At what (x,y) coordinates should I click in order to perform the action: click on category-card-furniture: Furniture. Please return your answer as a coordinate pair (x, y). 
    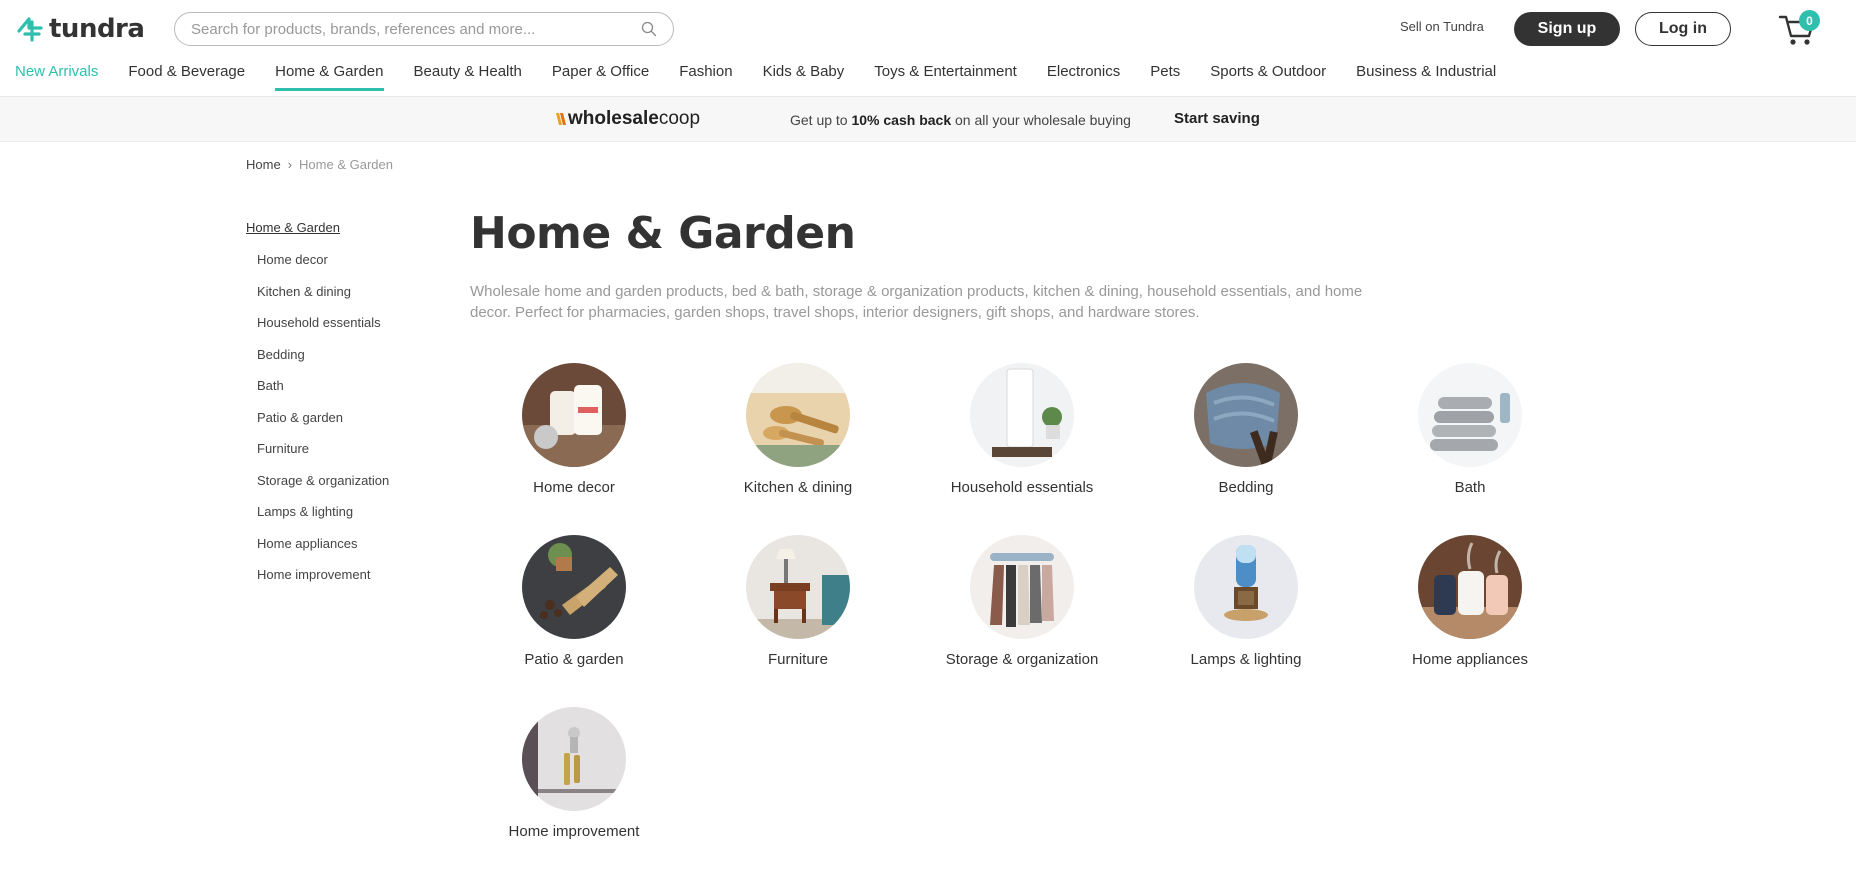
    Looking at the image, I should click on (798, 601).